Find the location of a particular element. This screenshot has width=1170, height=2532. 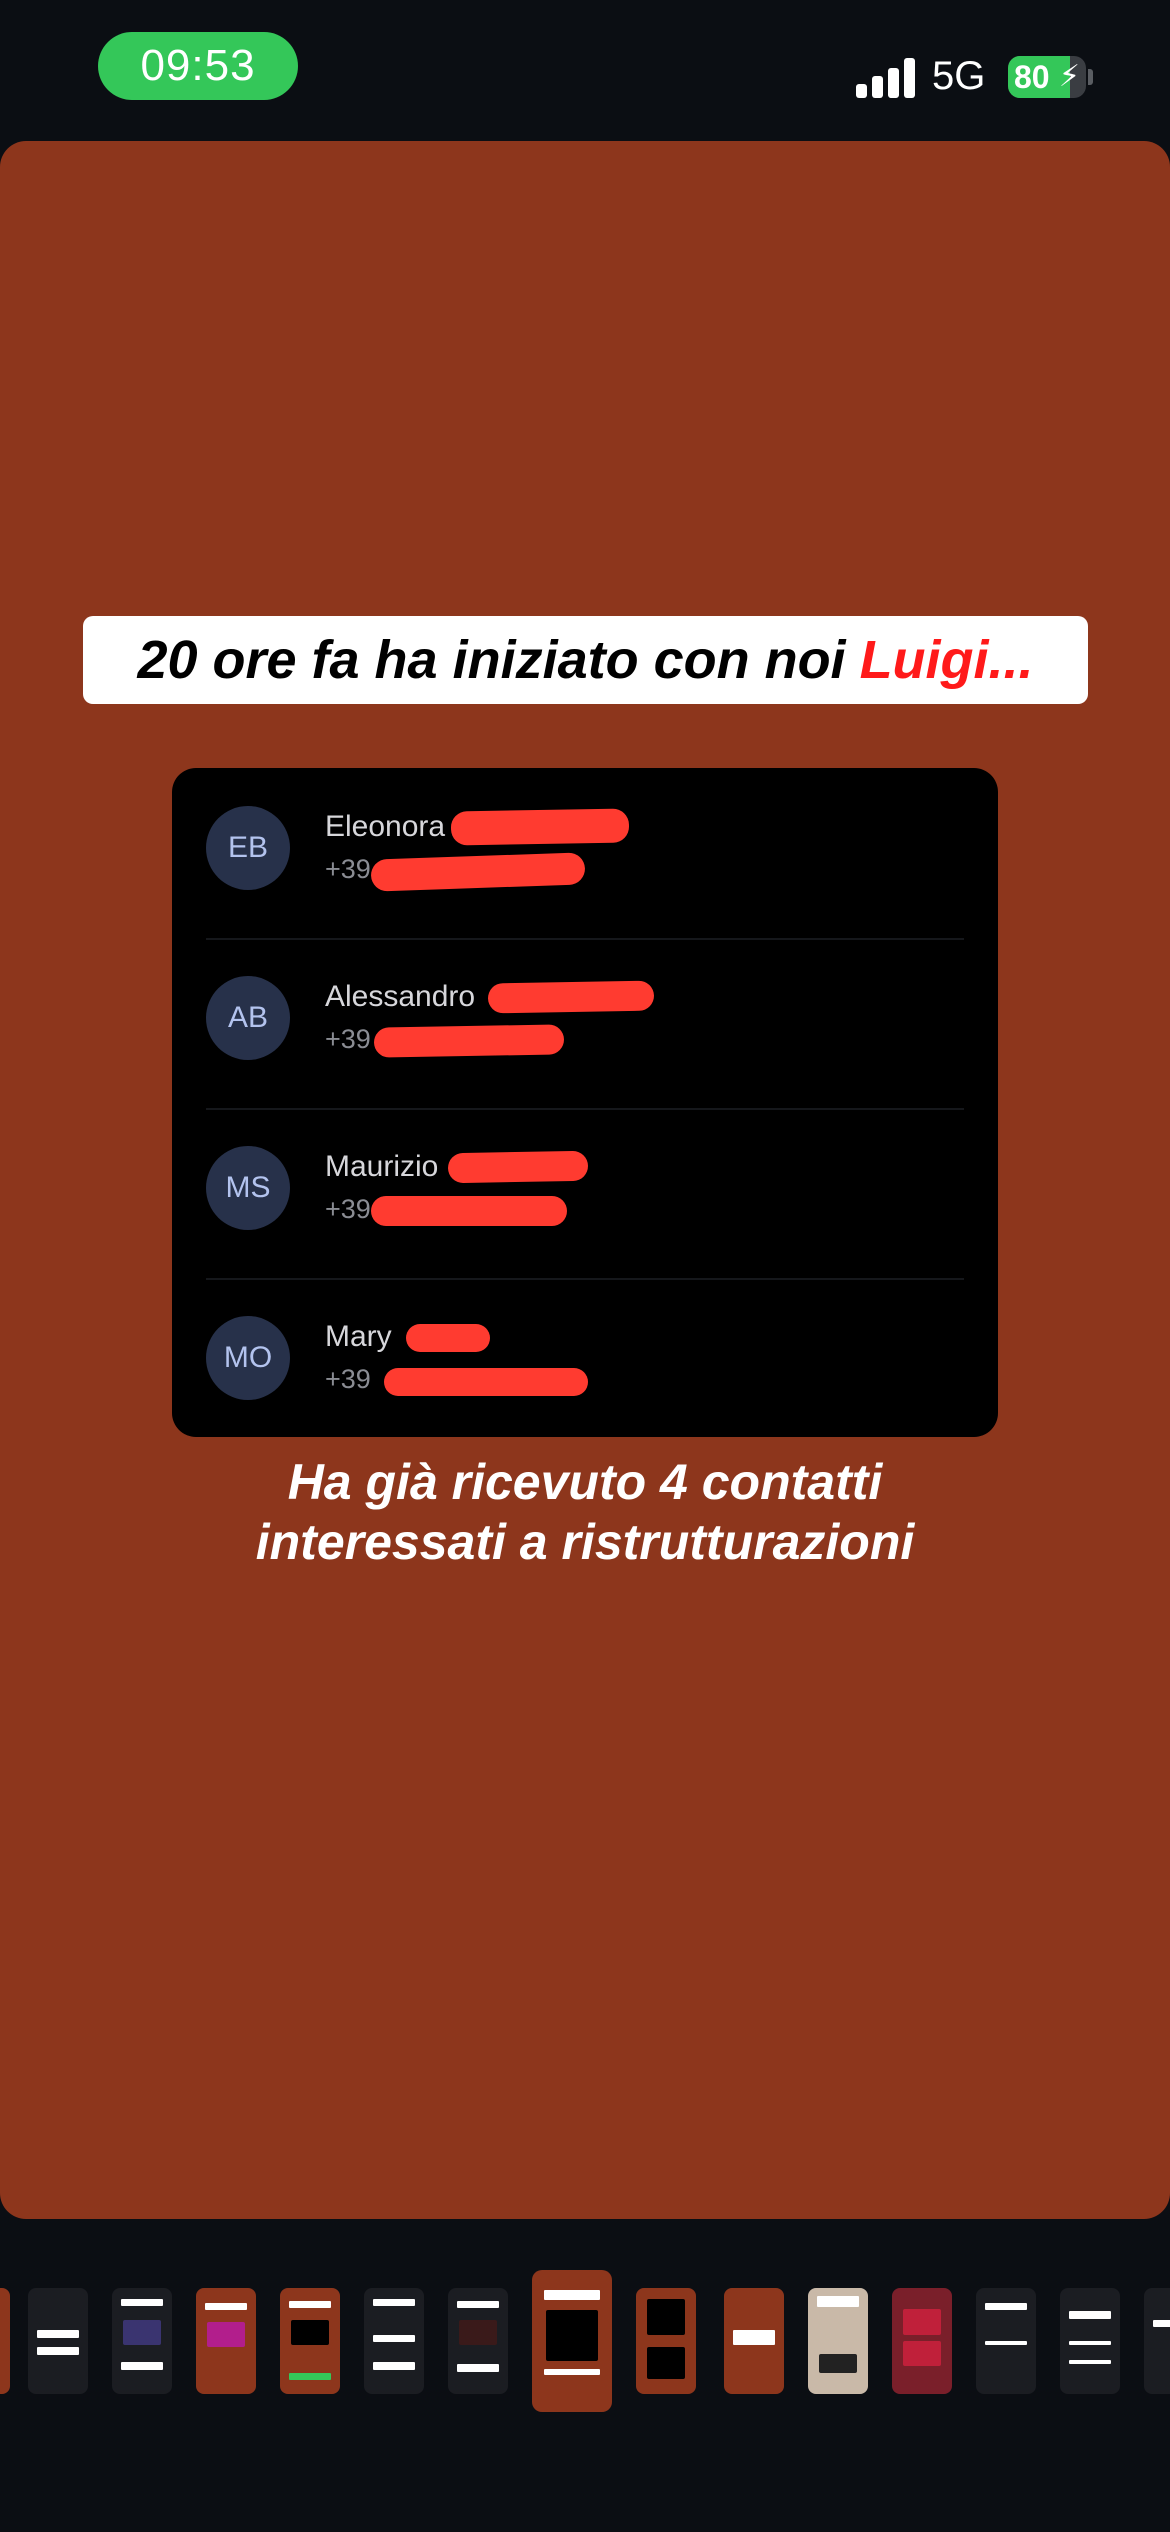

headline-text: 20 ore fa ha iniziato con noi is located at coordinates (491, 660).